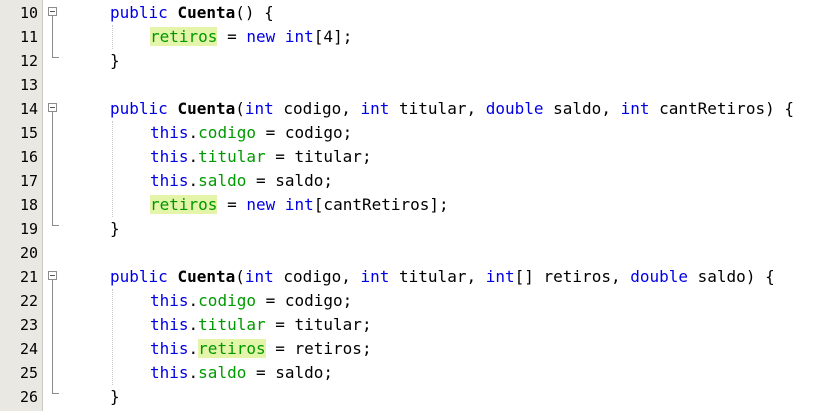 The width and height of the screenshot is (833, 411). I want to click on code-line: 26}, so click(416, 397).